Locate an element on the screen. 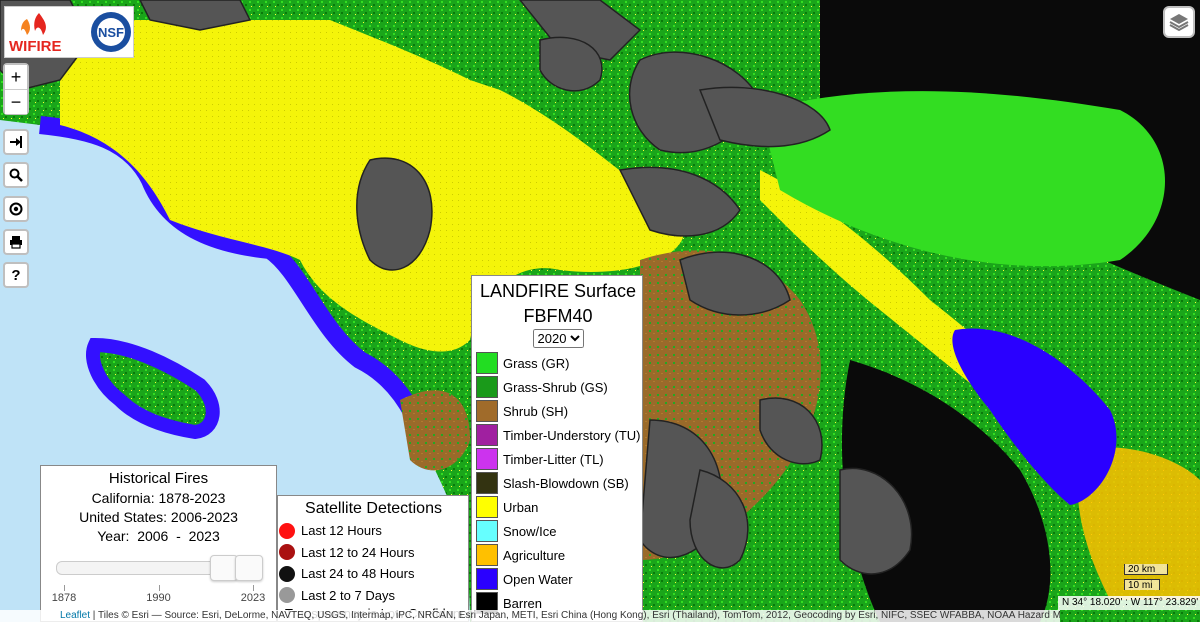 The image size is (1200, 622). login-button is located at coordinates (16, 142).